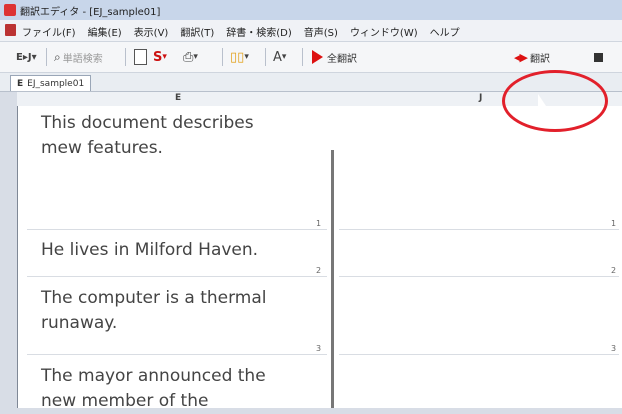 The image size is (622, 414). Describe the element at coordinates (79, 323) in the screenshot. I see `sentence-line: runaway.` at that location.